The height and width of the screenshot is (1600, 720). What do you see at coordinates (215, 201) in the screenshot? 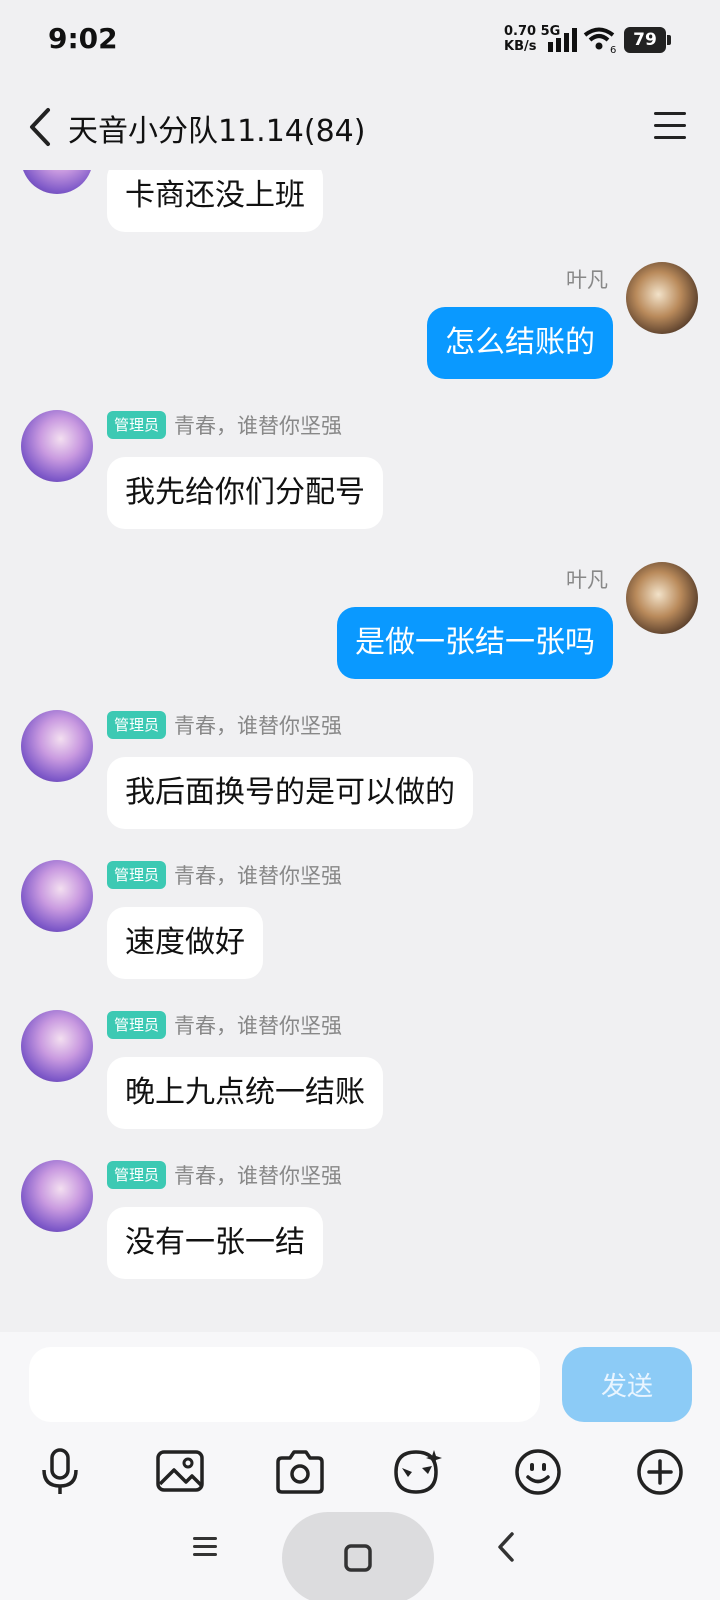
I see `message-bubble: 卡商还没上班` at bounding box center [215, 201].